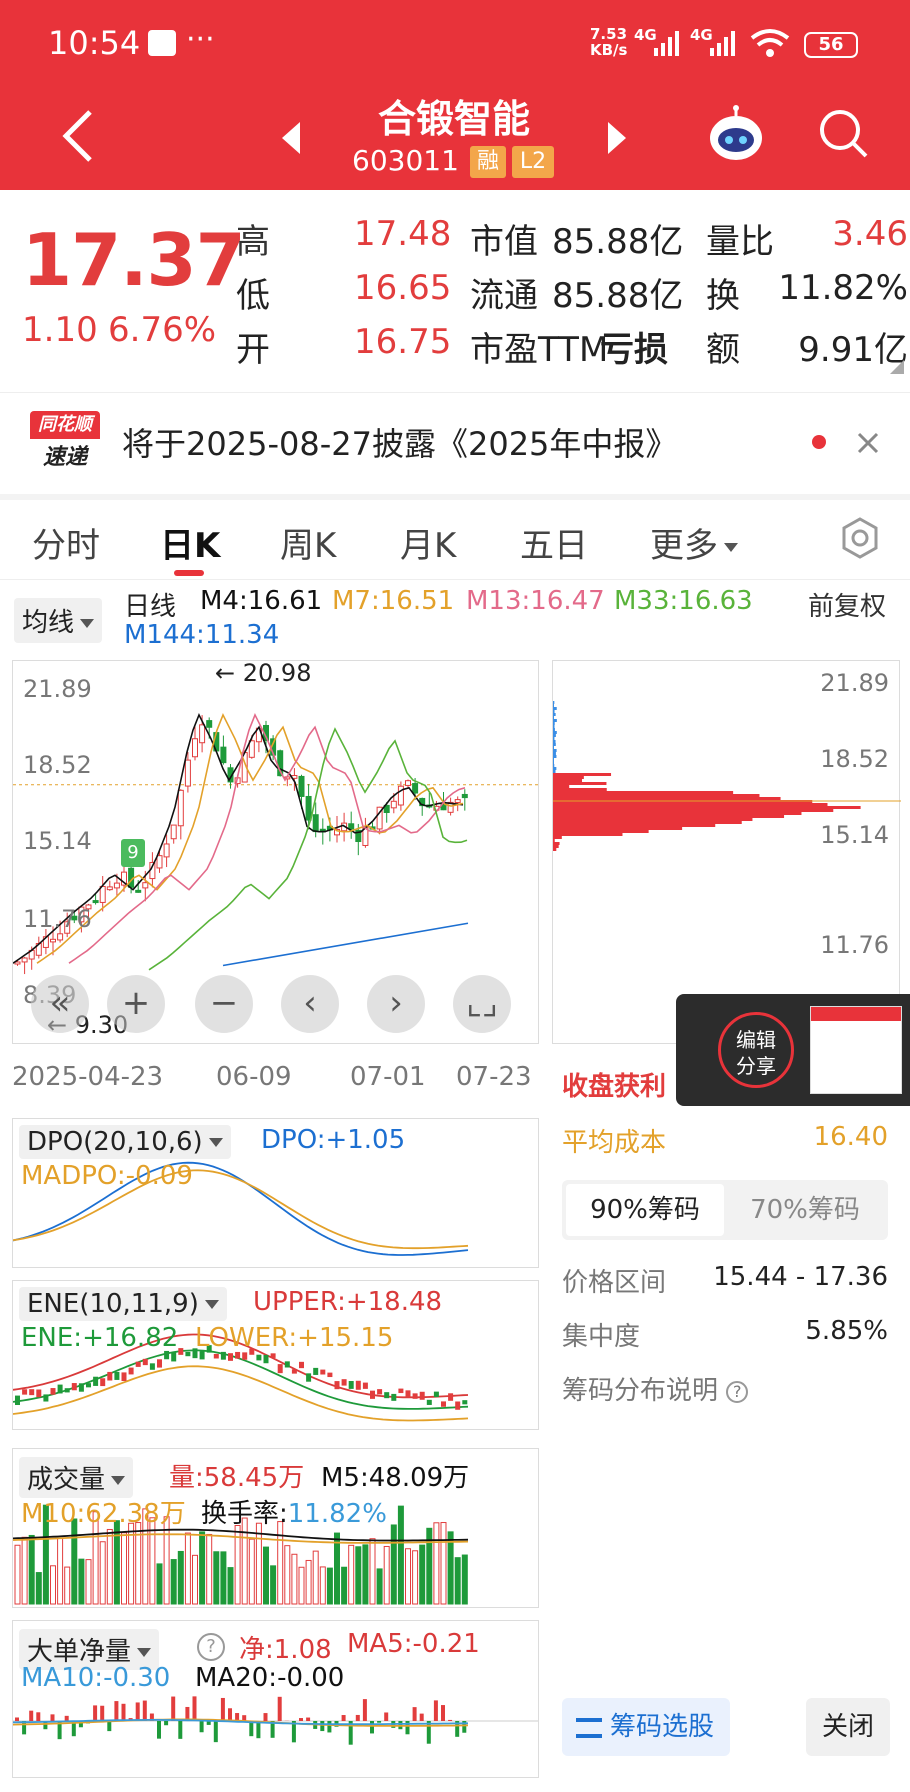 This screenshot has width=910, height=1792. Describe the element at coordinates (224, 1004) in the screenshot. I see `zoom-out-button: −` at that location.